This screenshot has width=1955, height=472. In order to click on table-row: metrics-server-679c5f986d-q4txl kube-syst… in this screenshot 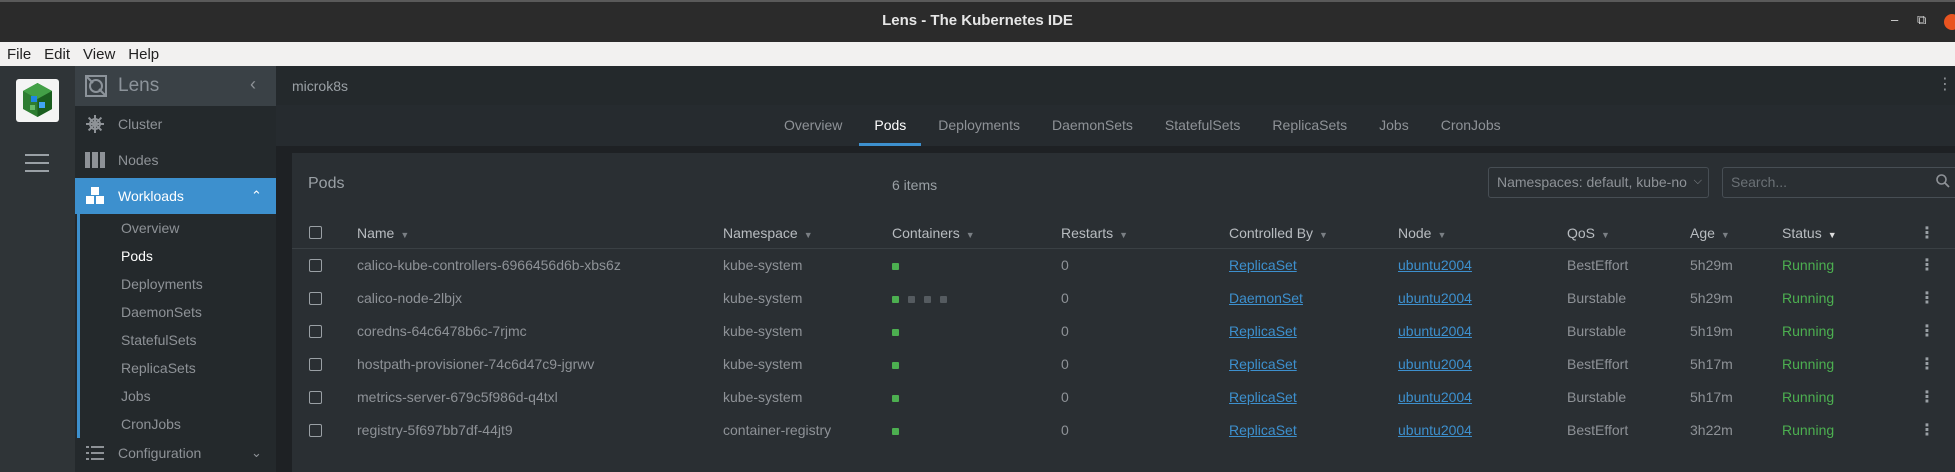, I will do `click(1123, 397)`.